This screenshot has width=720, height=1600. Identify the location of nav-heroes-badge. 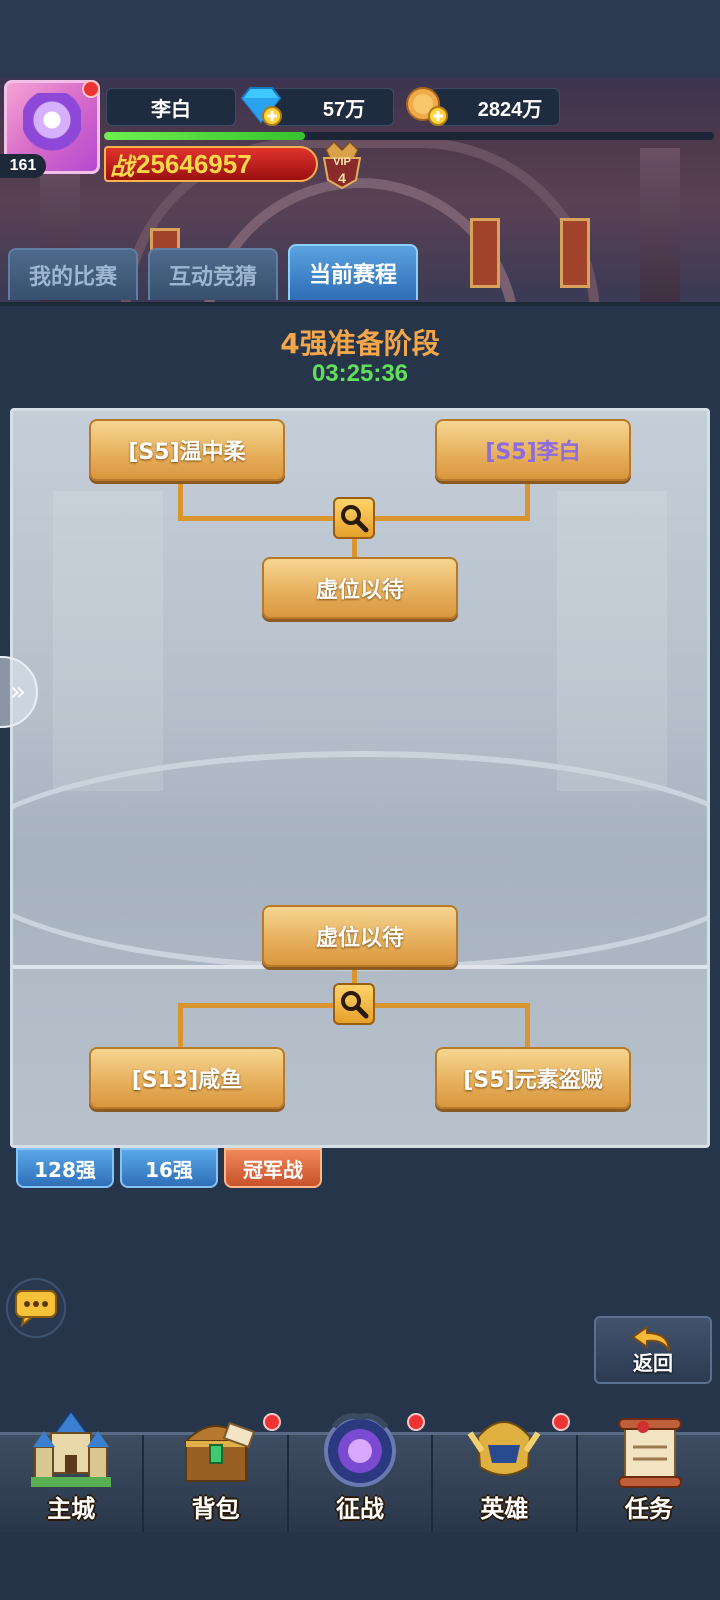
(560, 1422).